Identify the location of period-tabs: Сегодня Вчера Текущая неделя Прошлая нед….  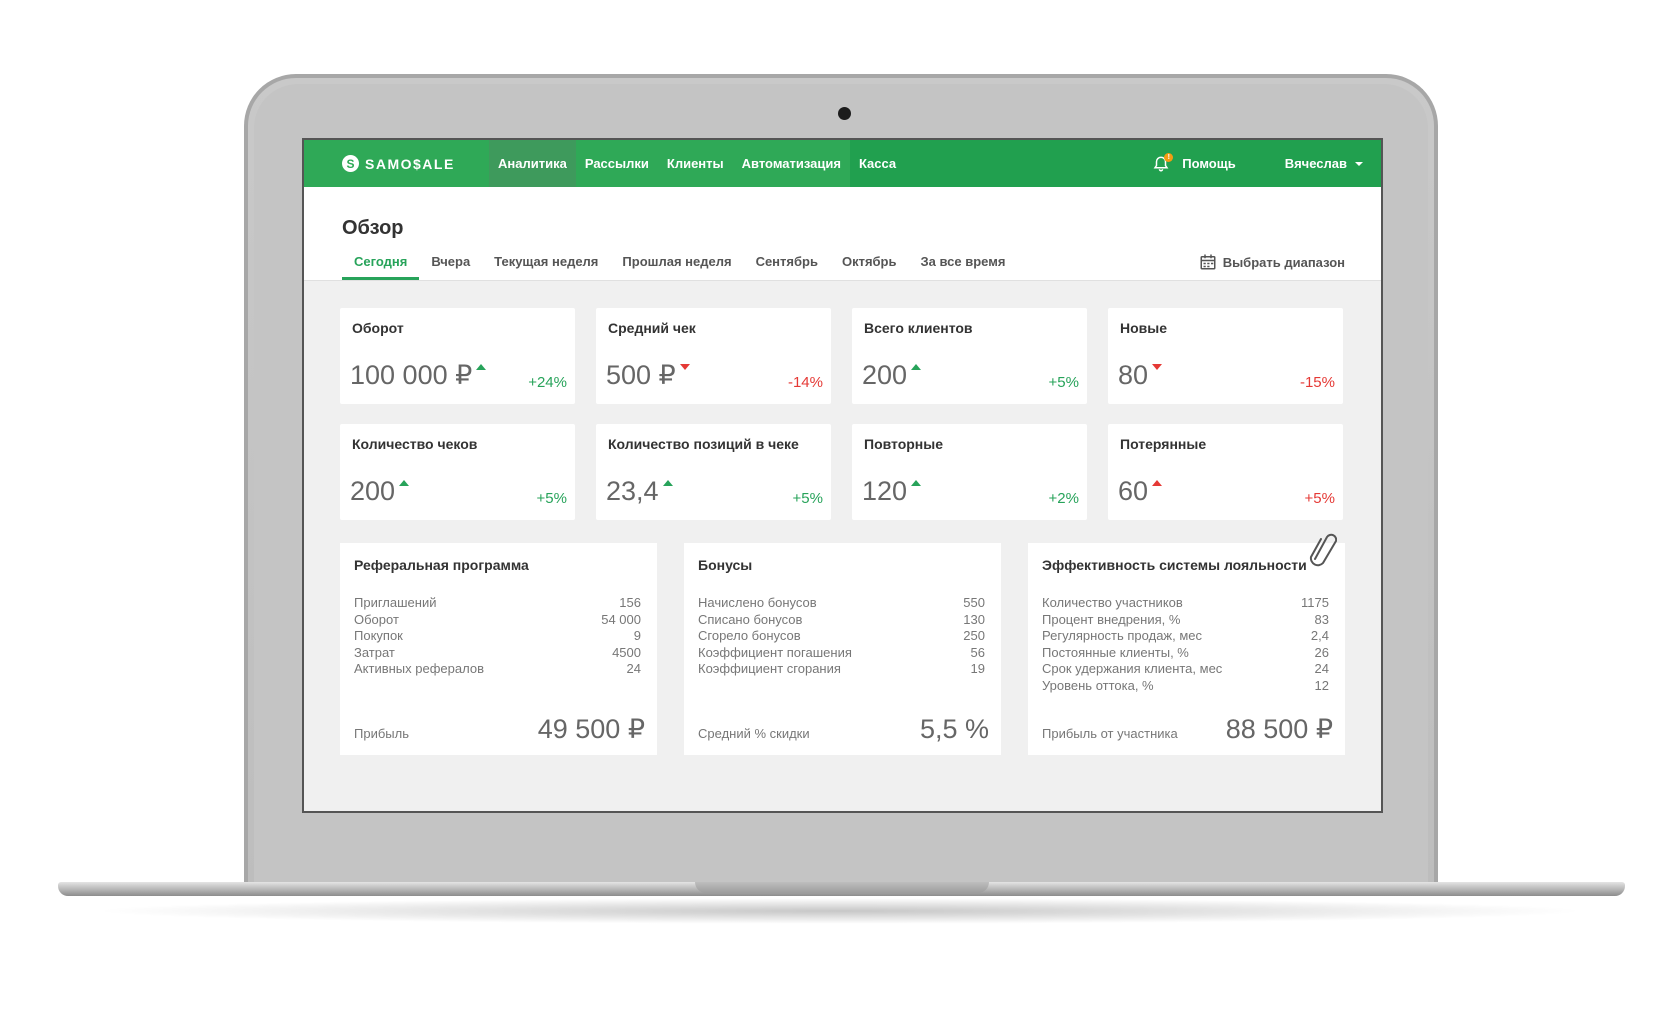
(679, 263).